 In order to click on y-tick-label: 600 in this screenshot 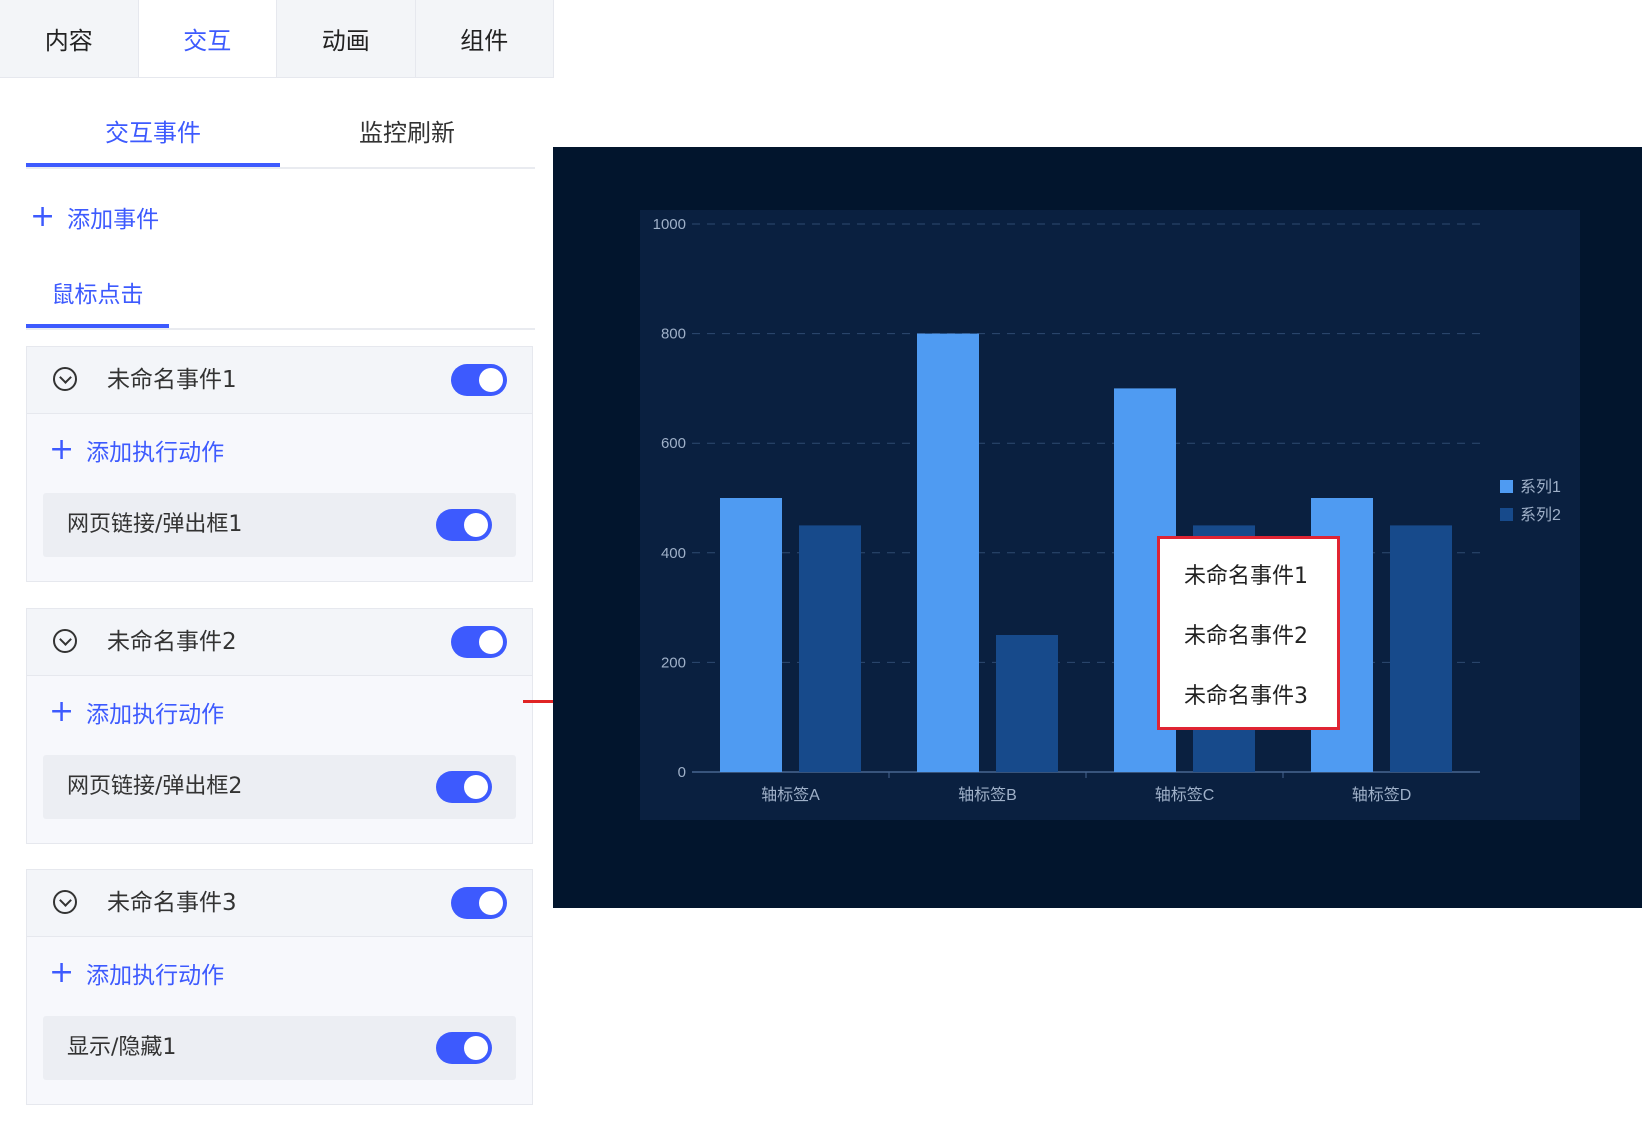, I will do `click(673, 443)`.